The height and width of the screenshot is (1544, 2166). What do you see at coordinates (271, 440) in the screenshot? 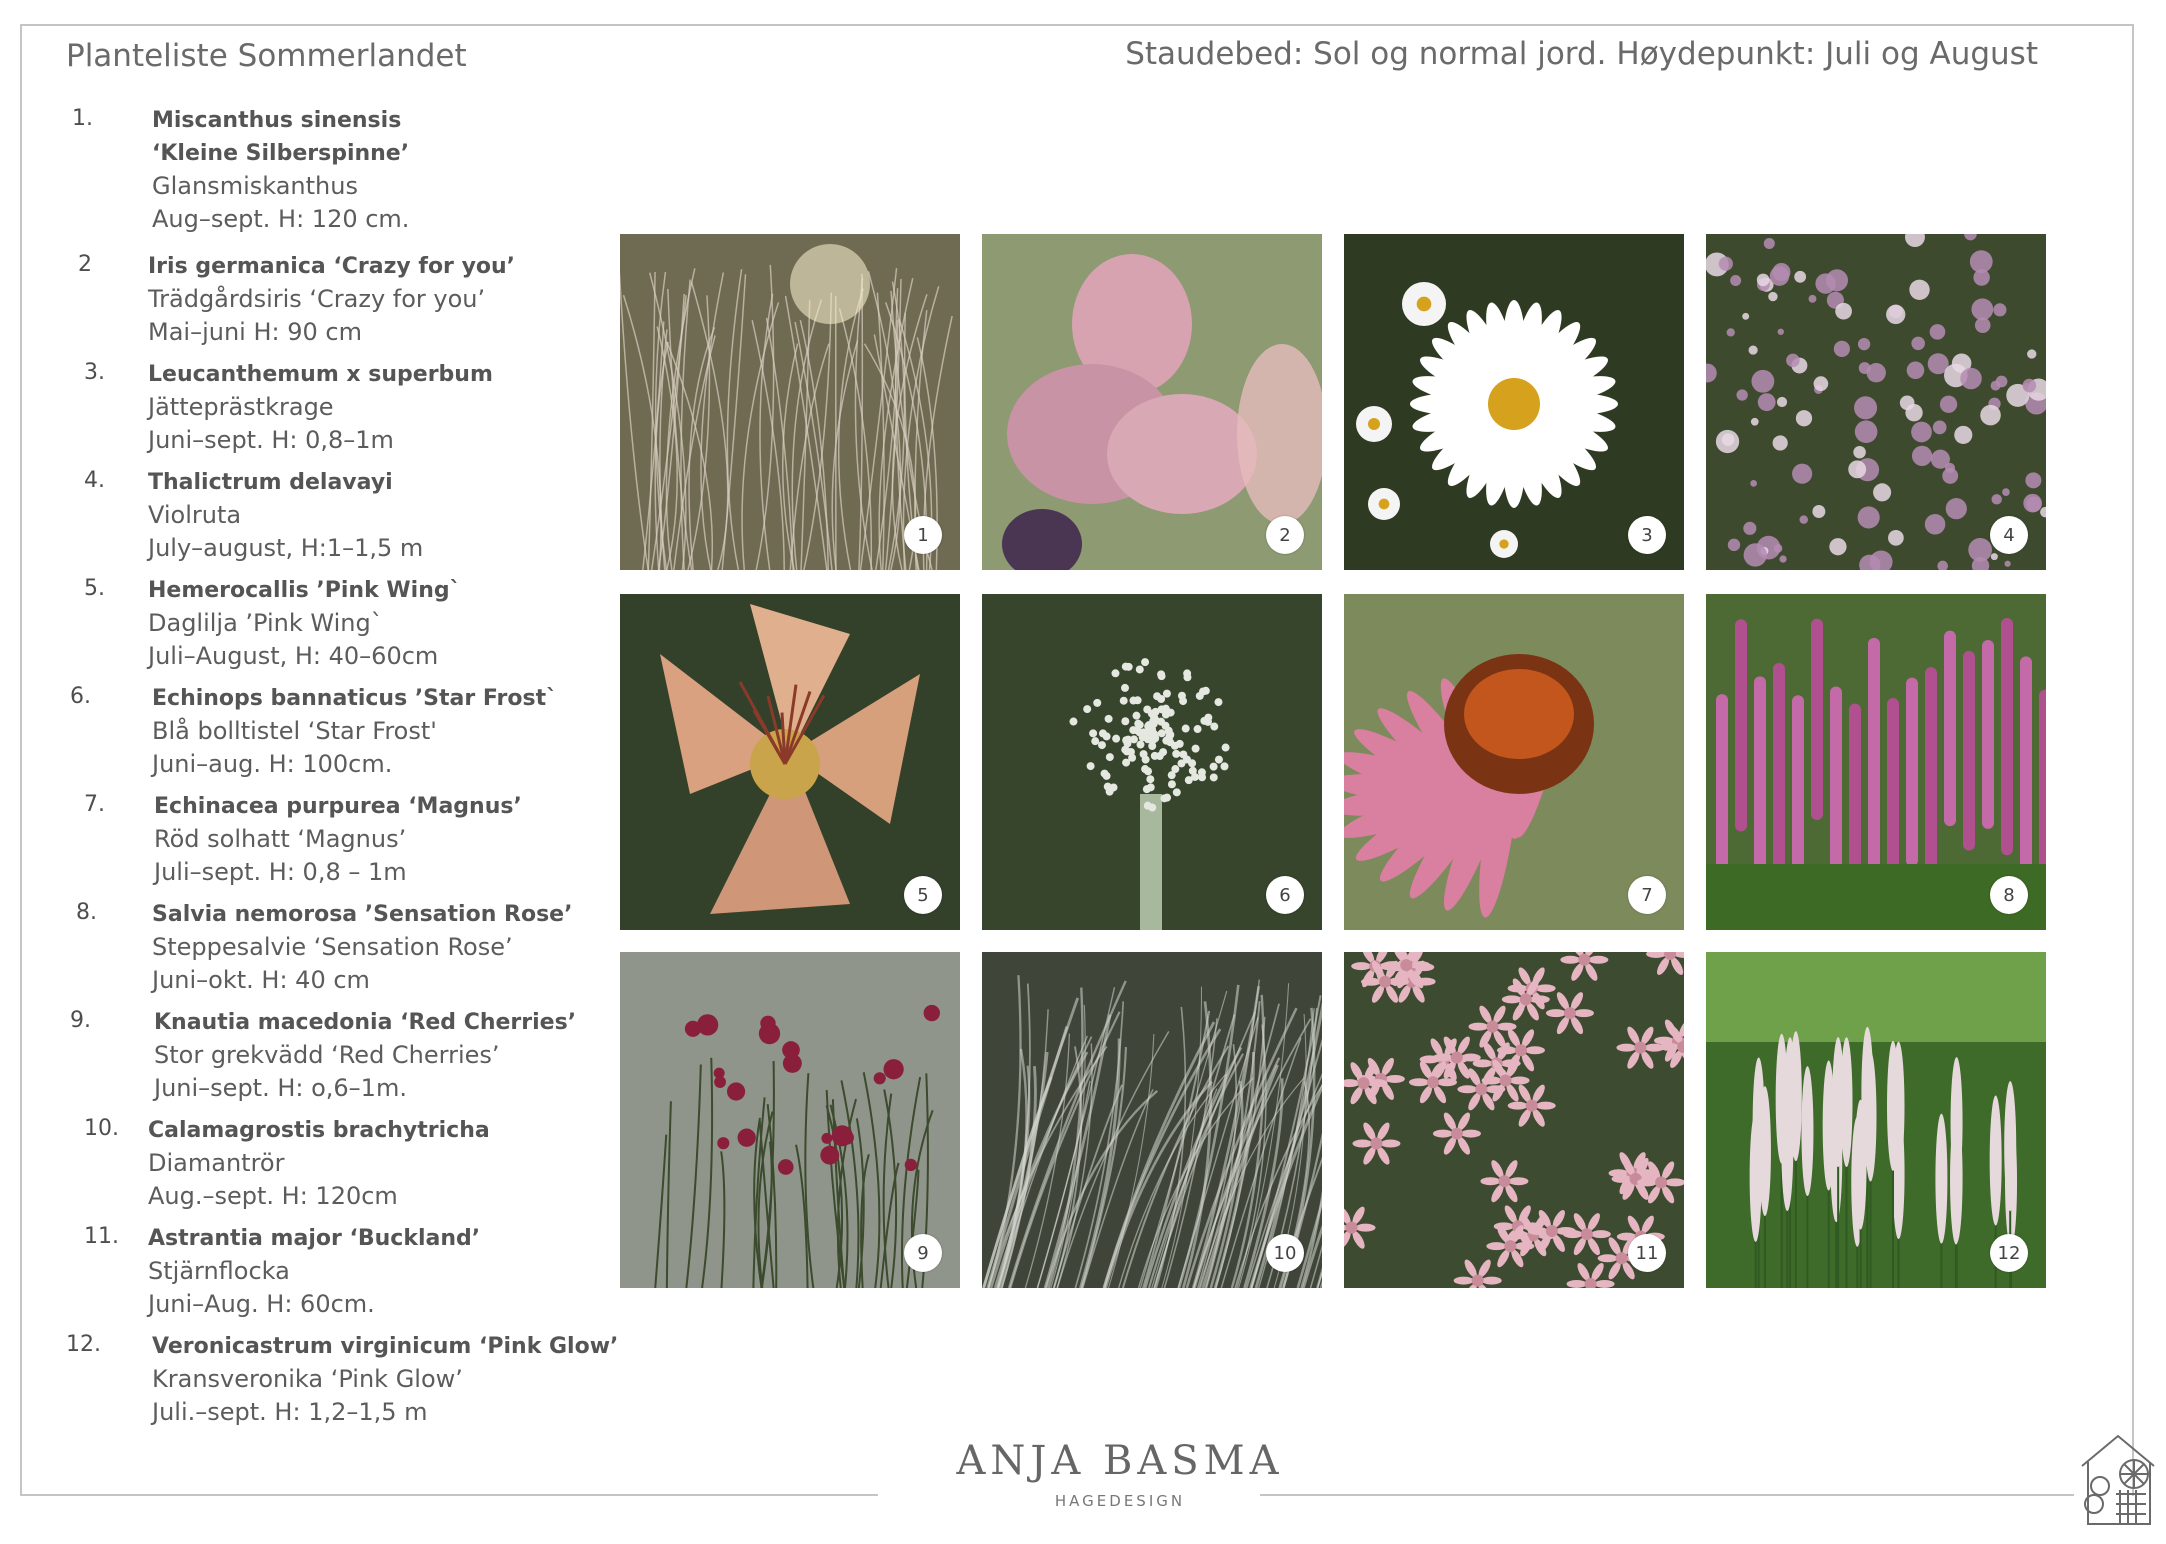
I see `plant-bloom-height: Juni–sept. H: 0,8–1m` at bounding box center [271, 440].